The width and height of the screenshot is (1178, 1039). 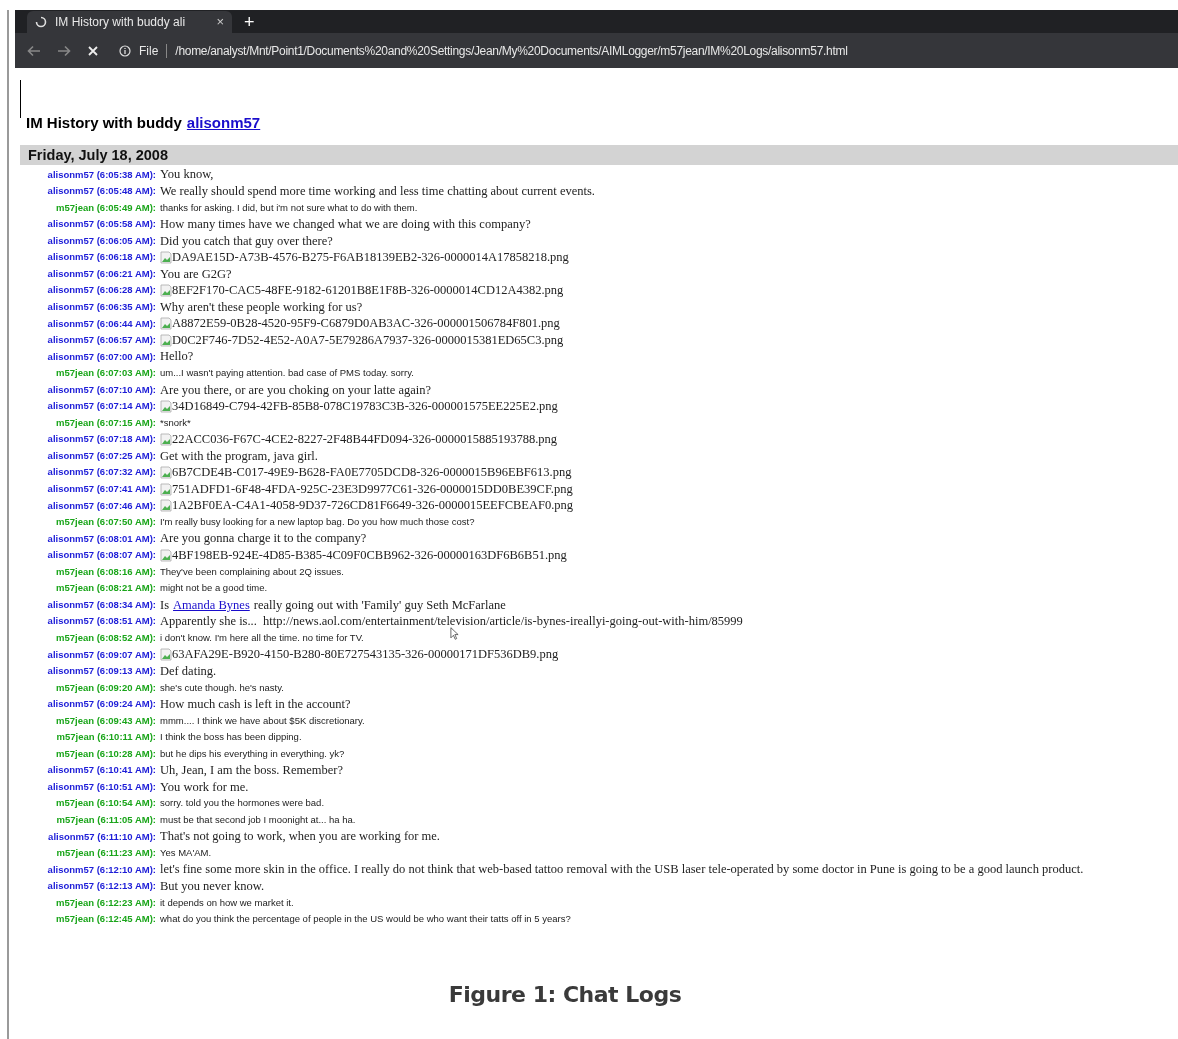 I want to click on message-text: How many times have we changed what we are doing with this company?, so click(x=345, y=225).